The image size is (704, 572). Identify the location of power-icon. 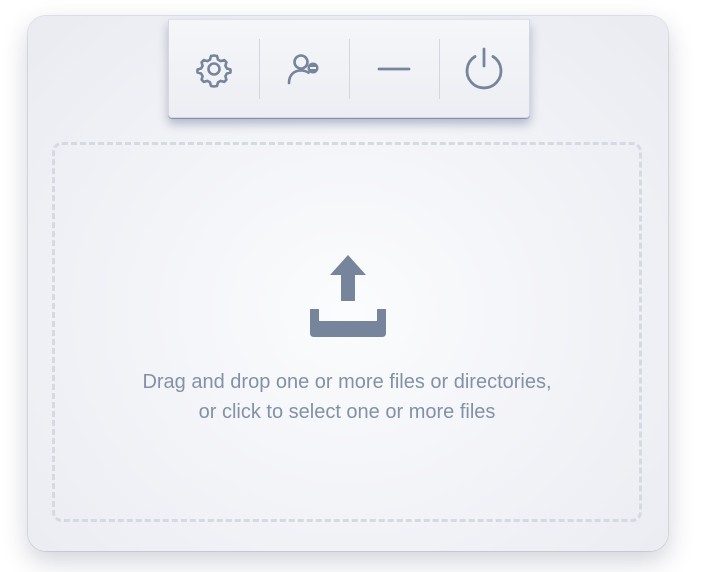
(484, 68).